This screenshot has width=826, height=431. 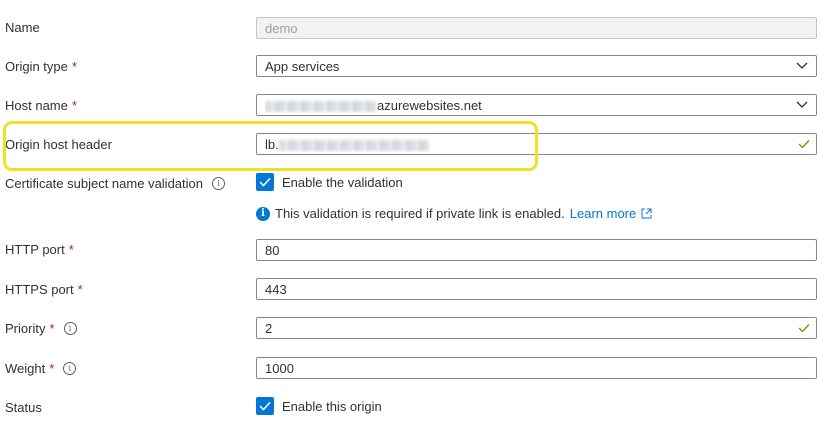 What do you see at coordinates (25, 368) in the screenshot?
I see `weight-label-text: Weight` at bounding box center [25, 368].